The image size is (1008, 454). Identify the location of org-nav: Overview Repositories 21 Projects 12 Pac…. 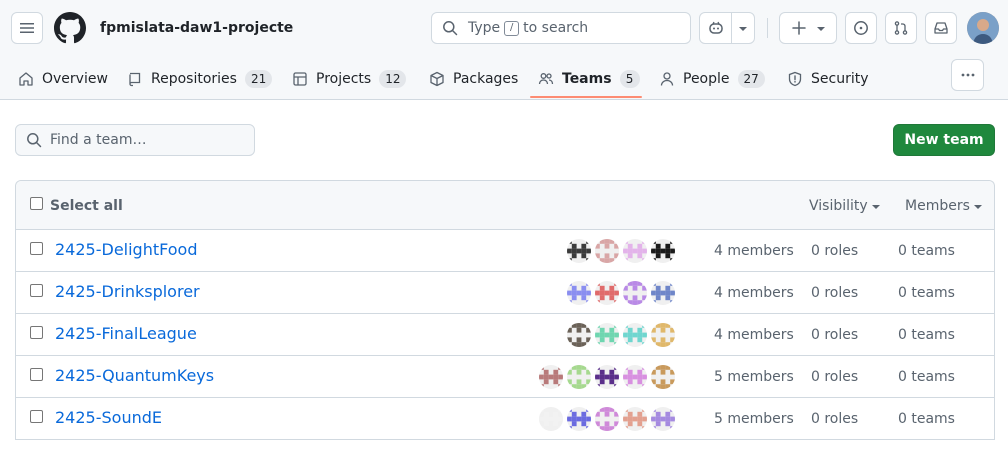
(504, 78).